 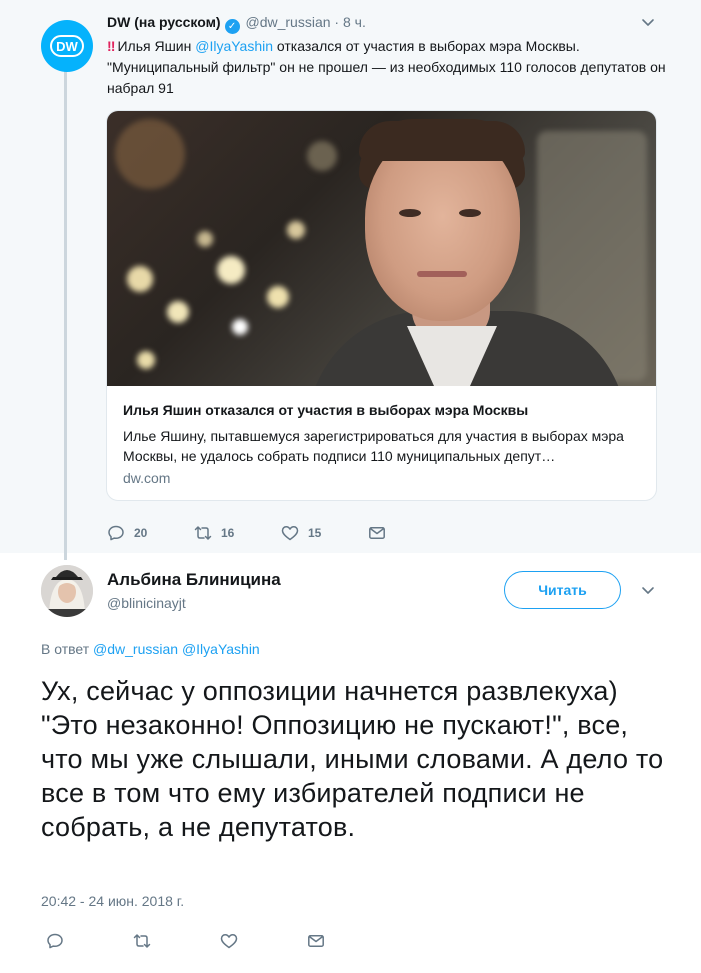 What do you see at coordinates (146, 603) in the screenshot?
I see `reply-author-handle: @blinicinayjt` at bounding box center [146, 603].